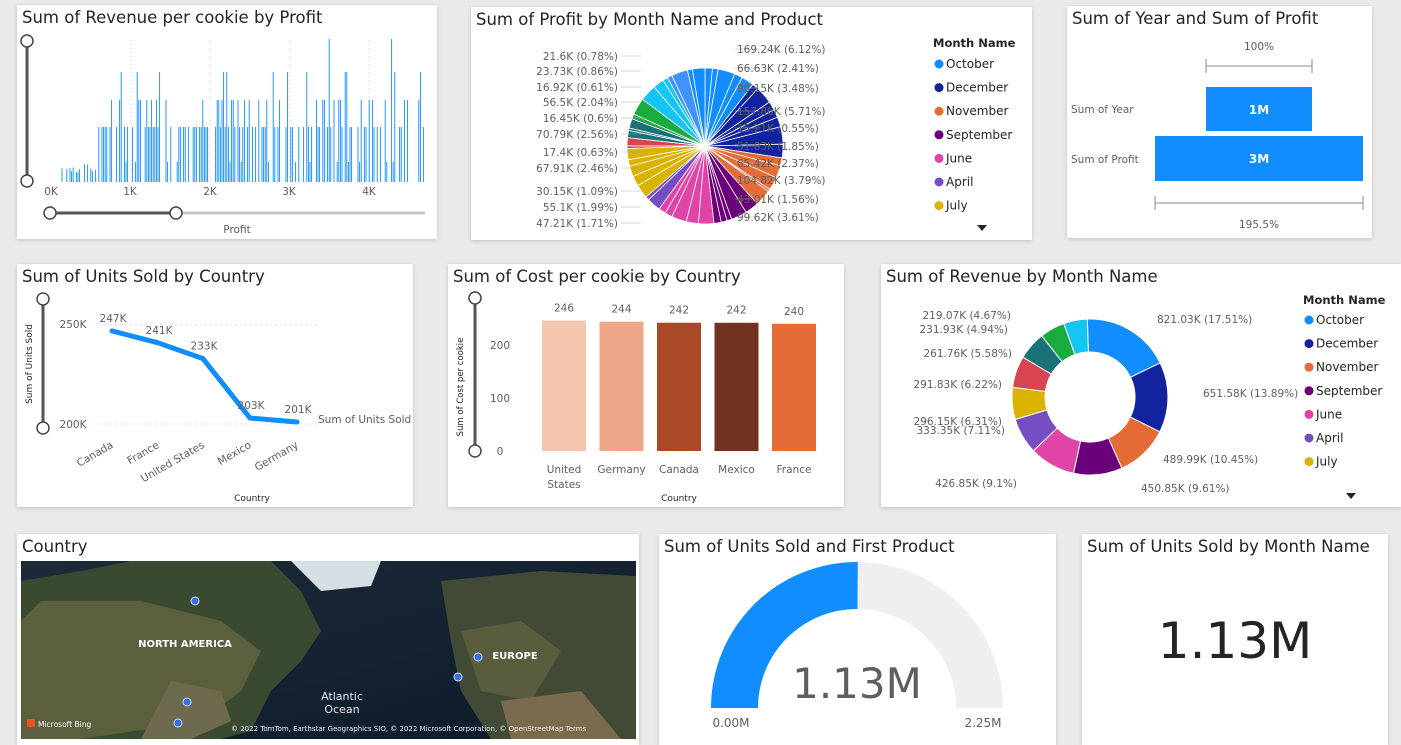  Describe the element at coordinates (1228, 546) in the screenshot. I see `visual-title: Sum of Units Sold by Month Name` at that location.